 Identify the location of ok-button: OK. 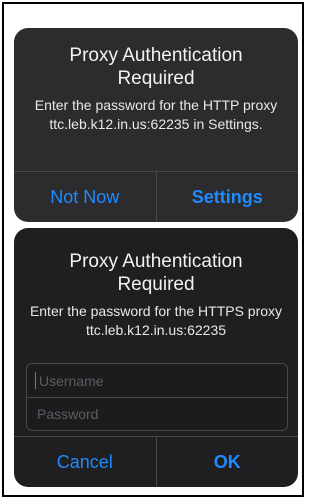
(227, 462).